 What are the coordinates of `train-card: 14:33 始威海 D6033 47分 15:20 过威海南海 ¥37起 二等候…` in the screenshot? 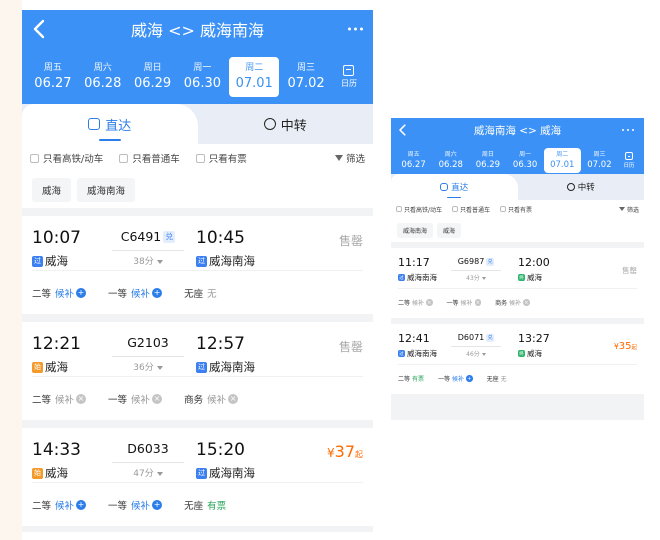 It's located at (197, 477).